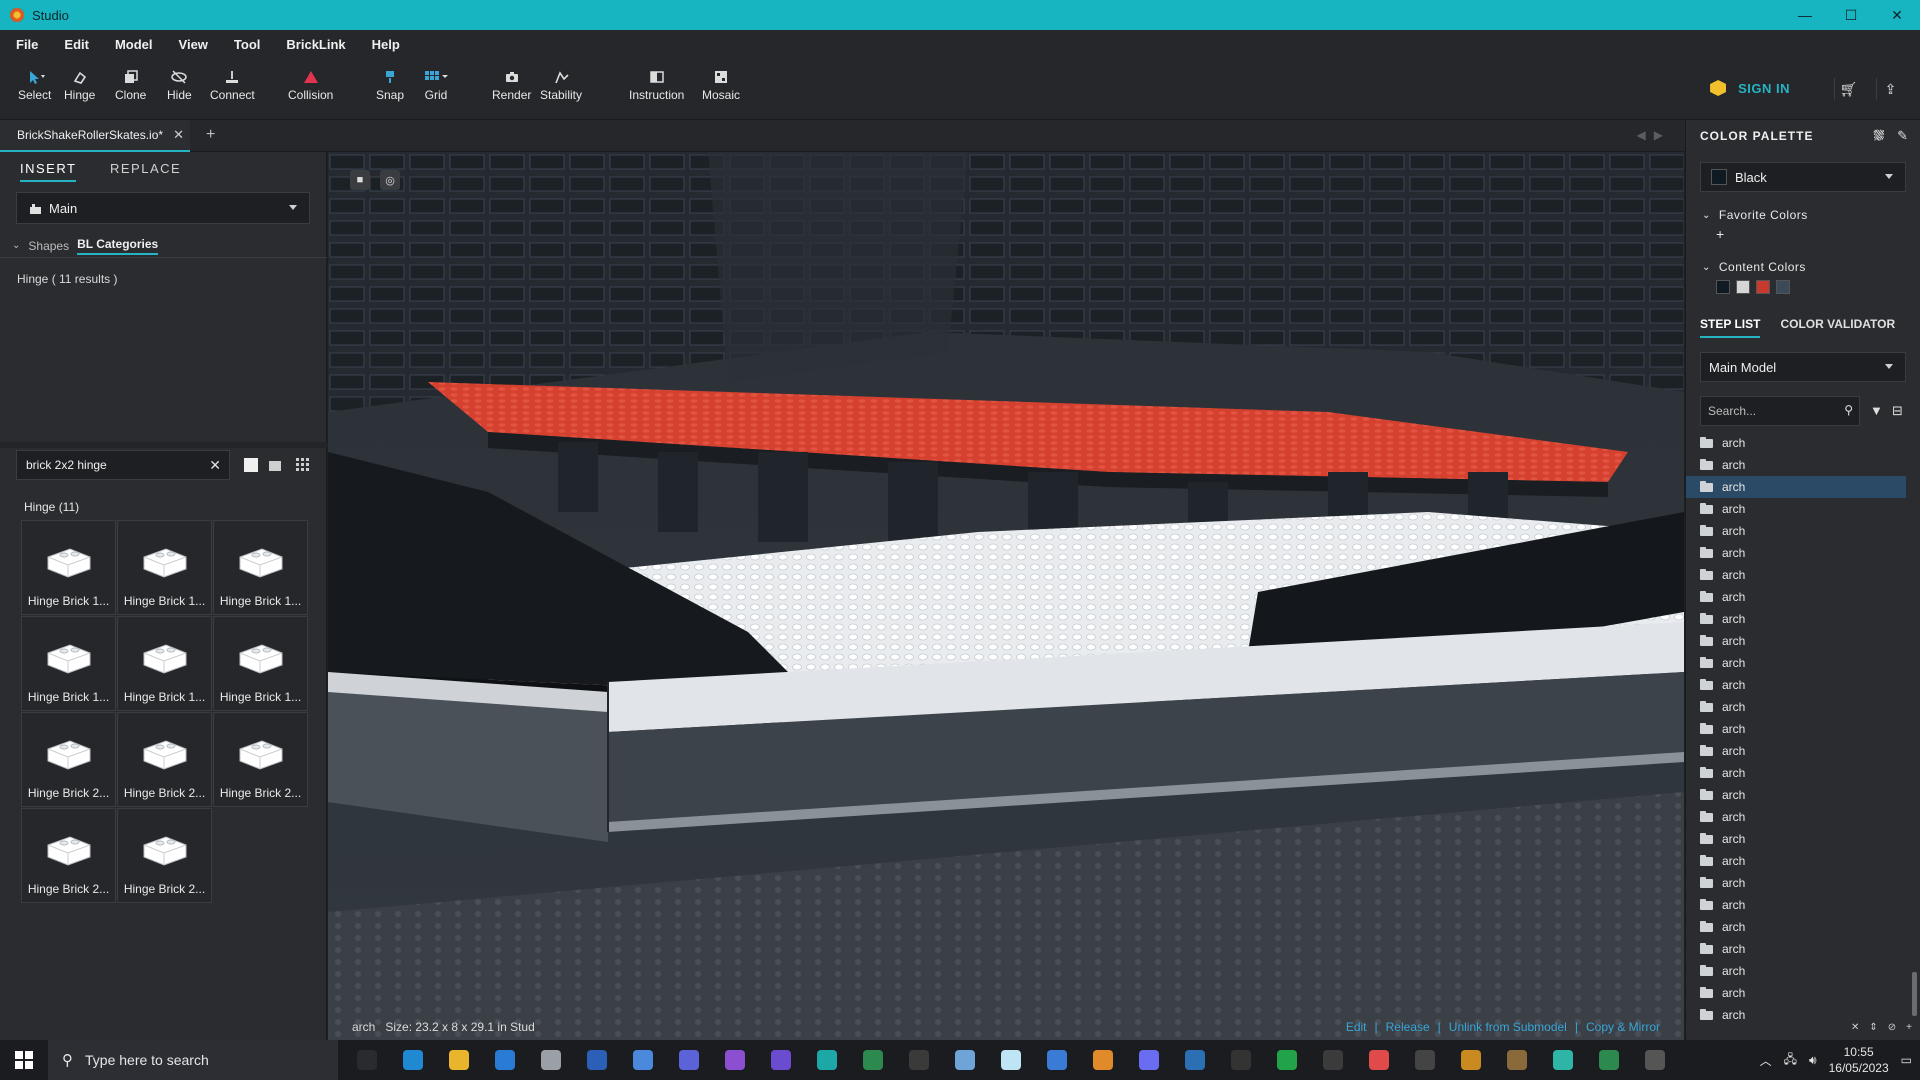  Describe the element at coordinates (76, 44) in the screenshot. I see `menu-edit: Edit` at that location.